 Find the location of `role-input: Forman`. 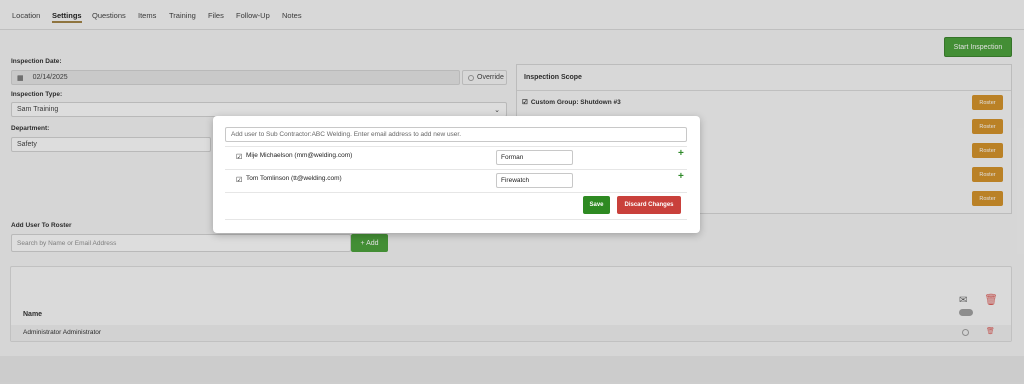

role-input: Forman is located at coordinates (534, 157).